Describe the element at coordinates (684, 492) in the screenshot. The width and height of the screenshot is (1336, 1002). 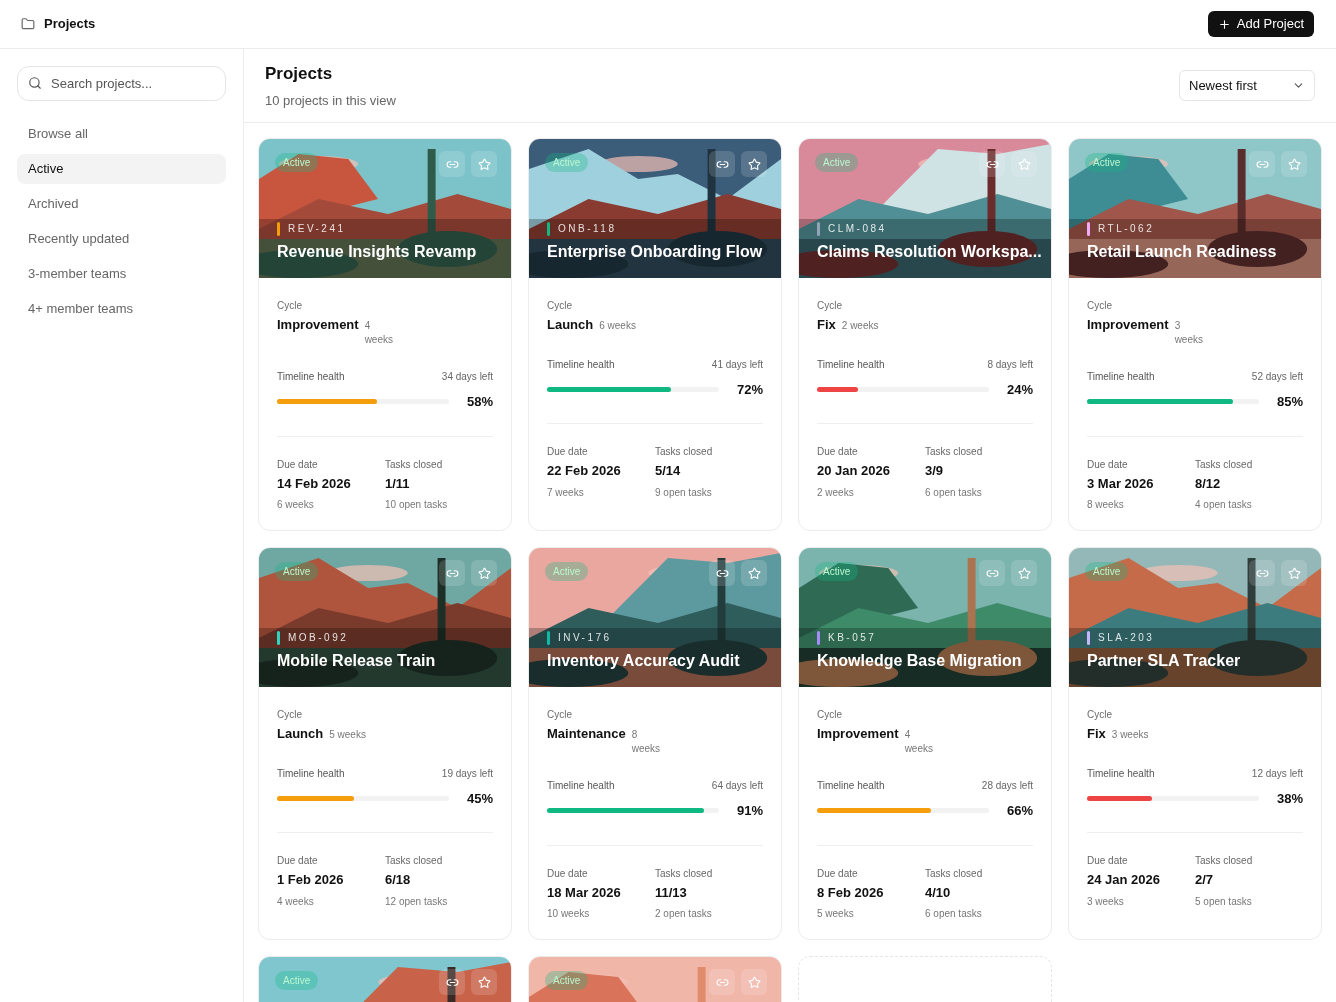
I see `open-tasks: 9 open tasks` at that location.